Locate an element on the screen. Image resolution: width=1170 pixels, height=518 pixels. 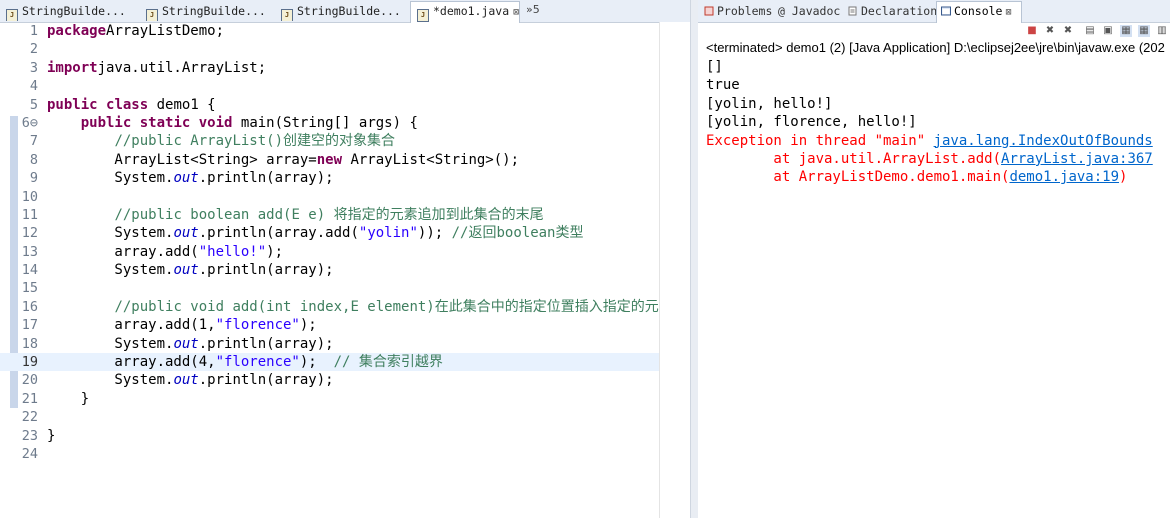
terminate-icon: ■ is located at coordinates (1032, 31).